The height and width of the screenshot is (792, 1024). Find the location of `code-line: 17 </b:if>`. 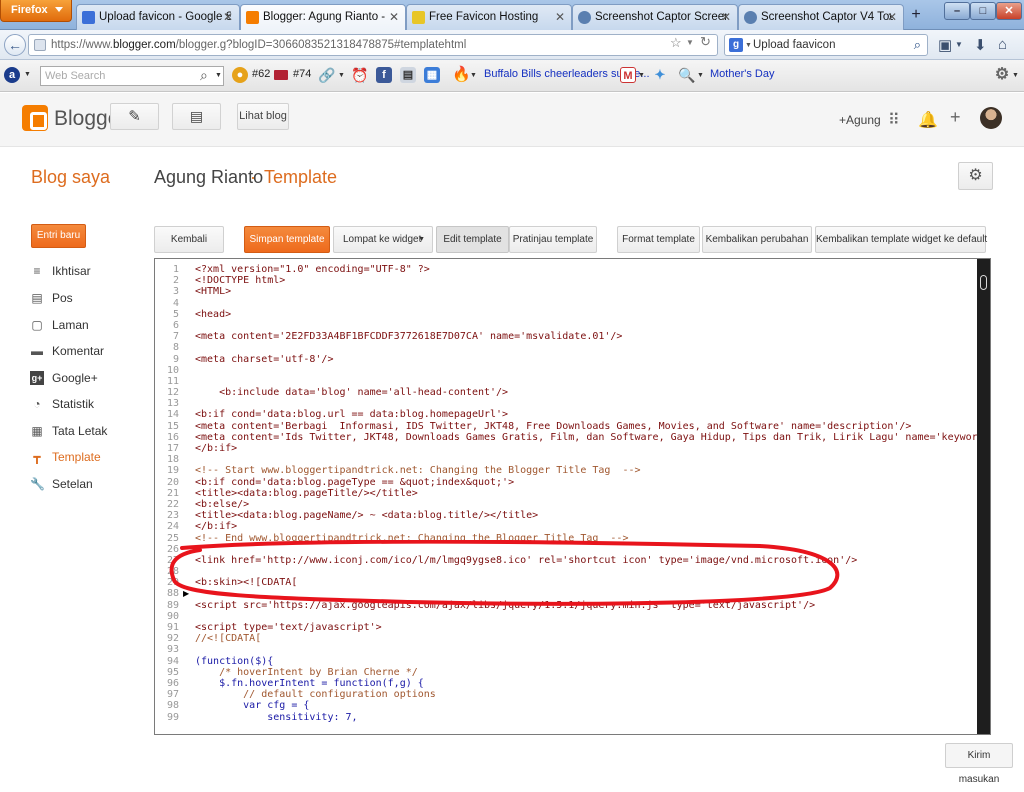

code-line: 17 </b:if> is located at coordinates (565, 448).